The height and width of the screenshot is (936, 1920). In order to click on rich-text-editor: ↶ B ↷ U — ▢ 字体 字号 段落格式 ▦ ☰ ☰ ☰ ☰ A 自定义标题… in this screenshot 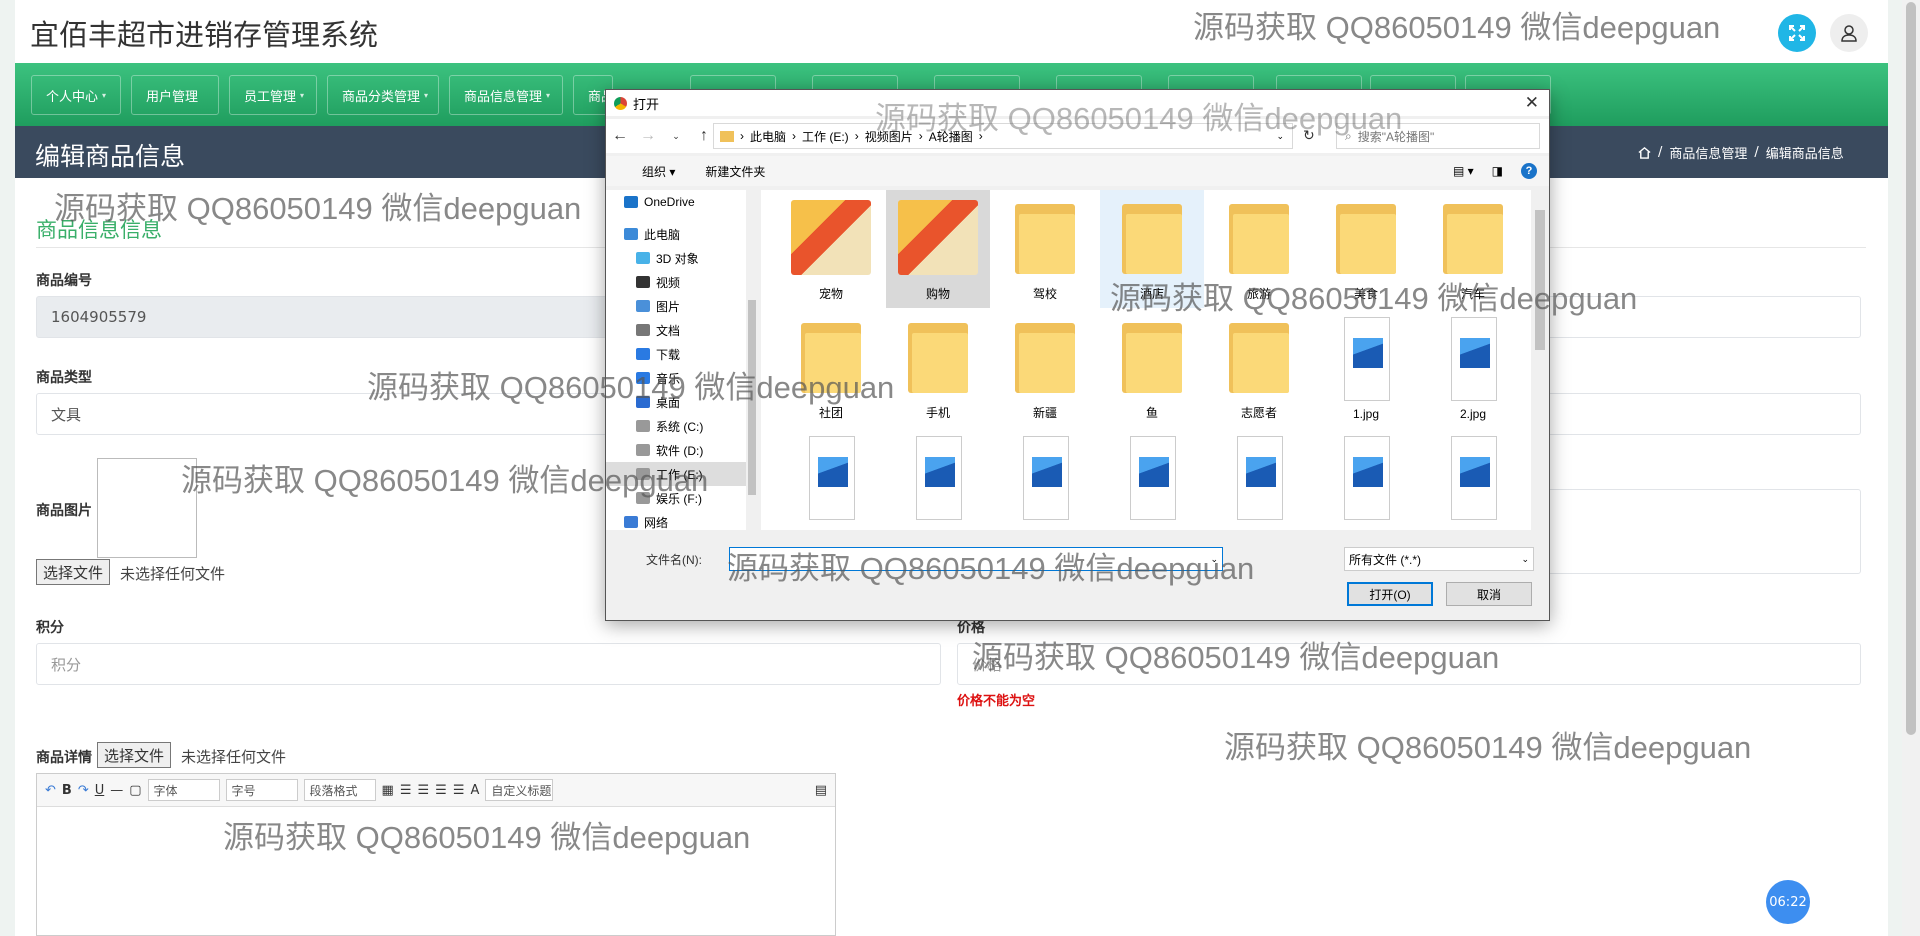, I will do `click(436, 854)`.